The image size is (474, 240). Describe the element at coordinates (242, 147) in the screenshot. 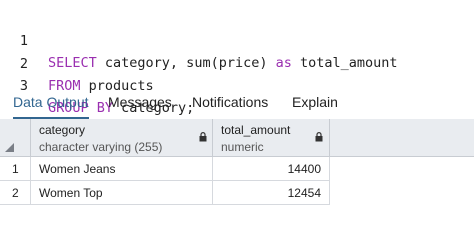

I see `column-type: numeric` at that location.